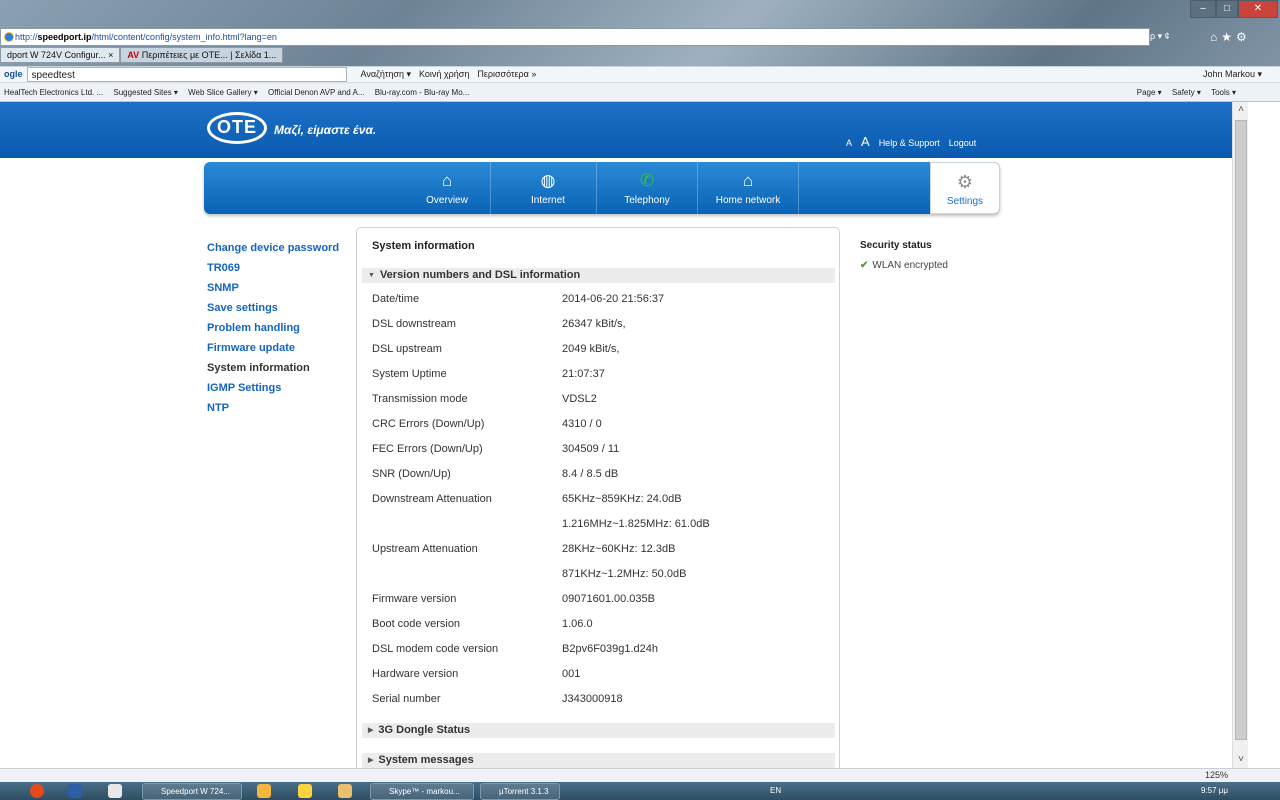  Describe the element at coordinates (1241, 430) in the screenshot. I see `scroll-thumb` at that location.